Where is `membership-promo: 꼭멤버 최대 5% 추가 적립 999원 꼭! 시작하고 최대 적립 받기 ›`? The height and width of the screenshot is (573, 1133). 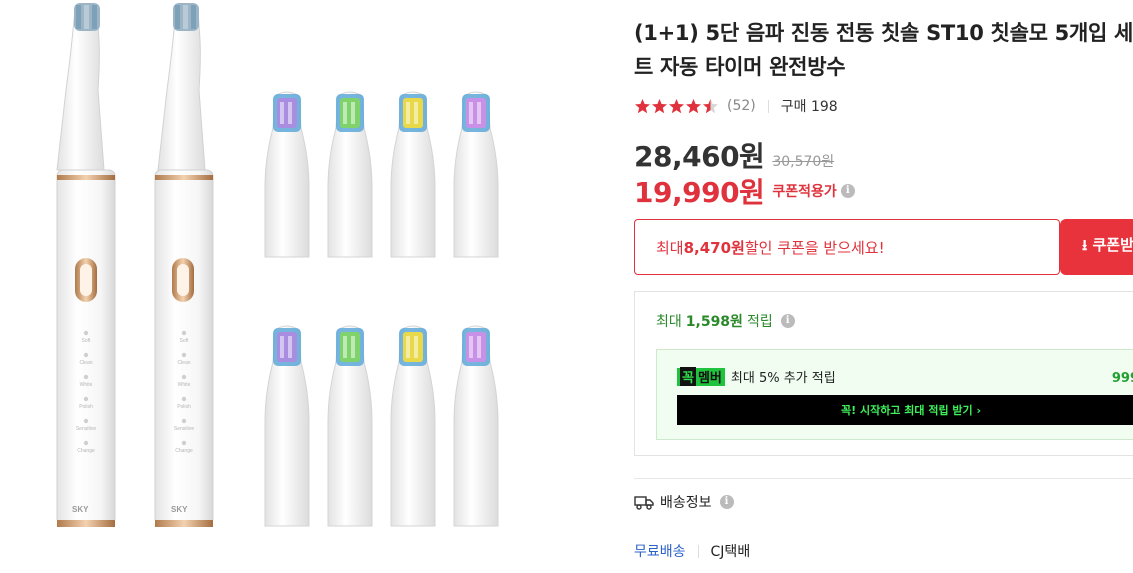 membership-promo: 꼭멤버 최대 5% 추가 적립 999원 꼭! 시작하고 최대 적립 받기 › is located at coordinates (894, 394).